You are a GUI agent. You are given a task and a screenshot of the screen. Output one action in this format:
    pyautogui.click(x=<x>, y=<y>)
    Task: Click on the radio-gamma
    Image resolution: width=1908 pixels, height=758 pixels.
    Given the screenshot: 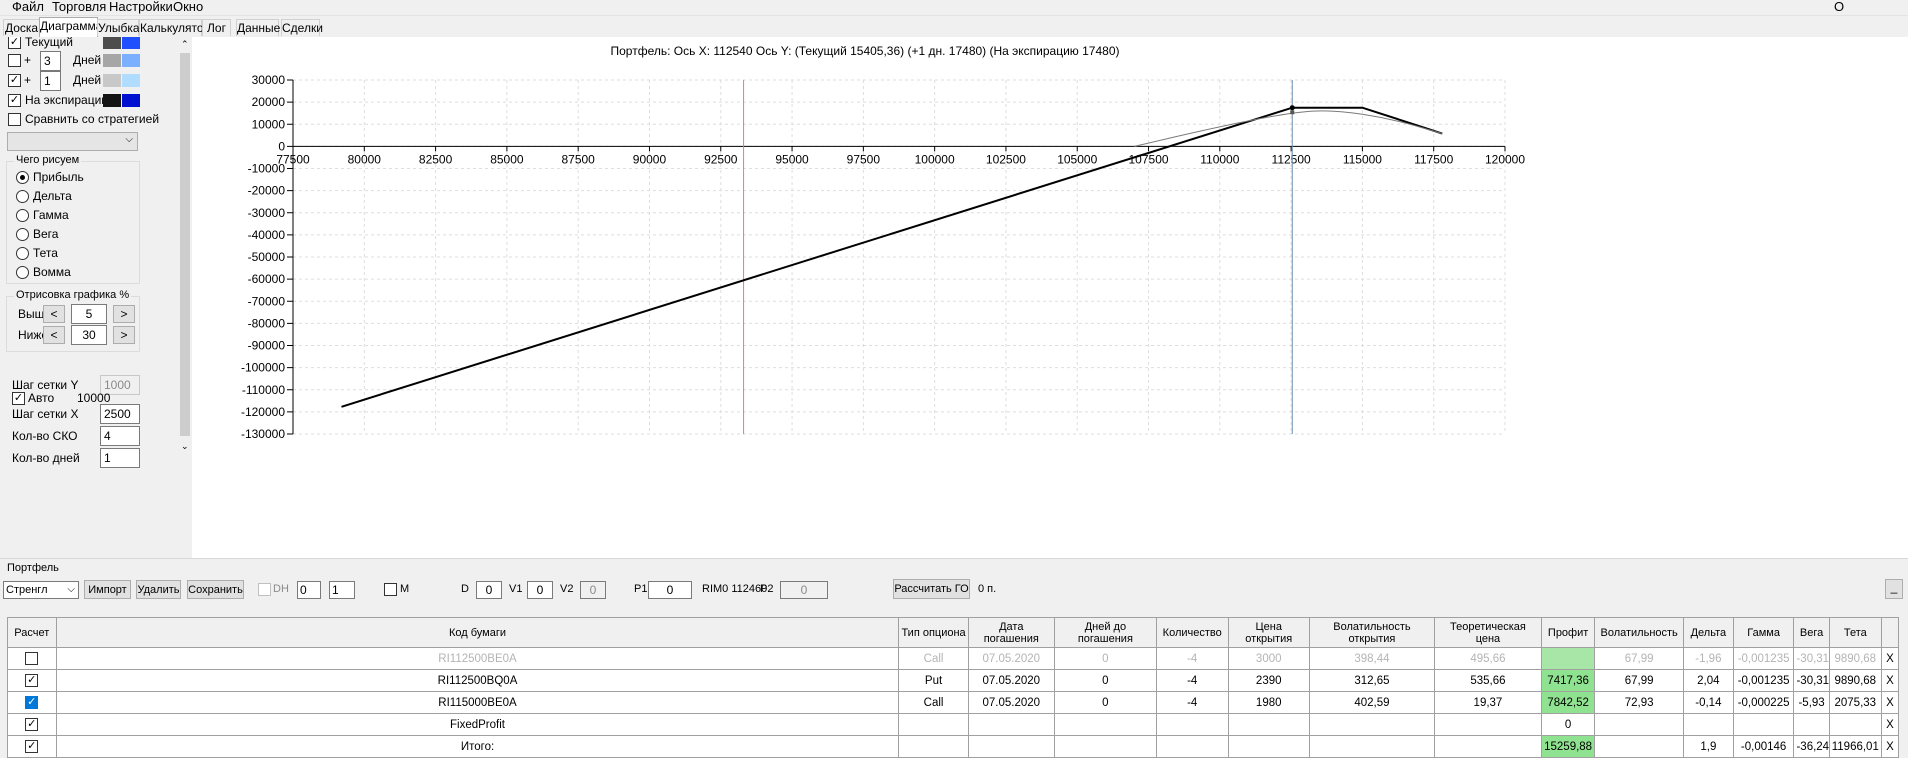 What is the action you would take?
    pyautogui.click(x=22, y=215)
    